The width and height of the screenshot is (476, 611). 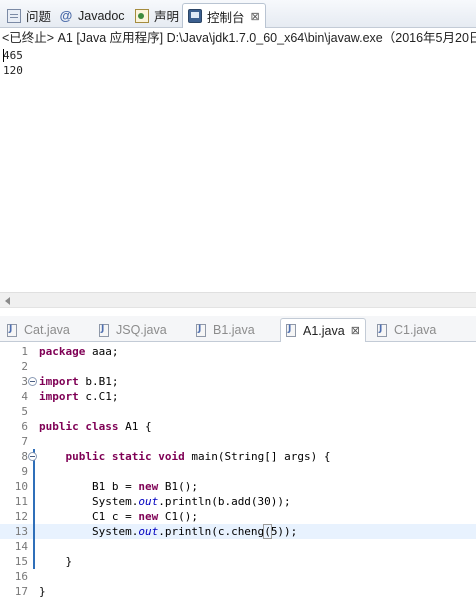 What do you see at coordinates (21, 591) in the screenshot?
I see `line-number: 17` at bounding box center [21, 591].